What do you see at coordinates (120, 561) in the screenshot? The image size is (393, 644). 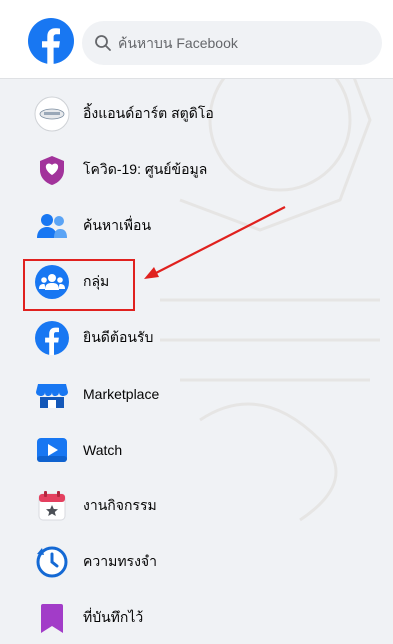 I see `sidebar-item-label: ความทรงจำ` at bounding box center [120, 561].